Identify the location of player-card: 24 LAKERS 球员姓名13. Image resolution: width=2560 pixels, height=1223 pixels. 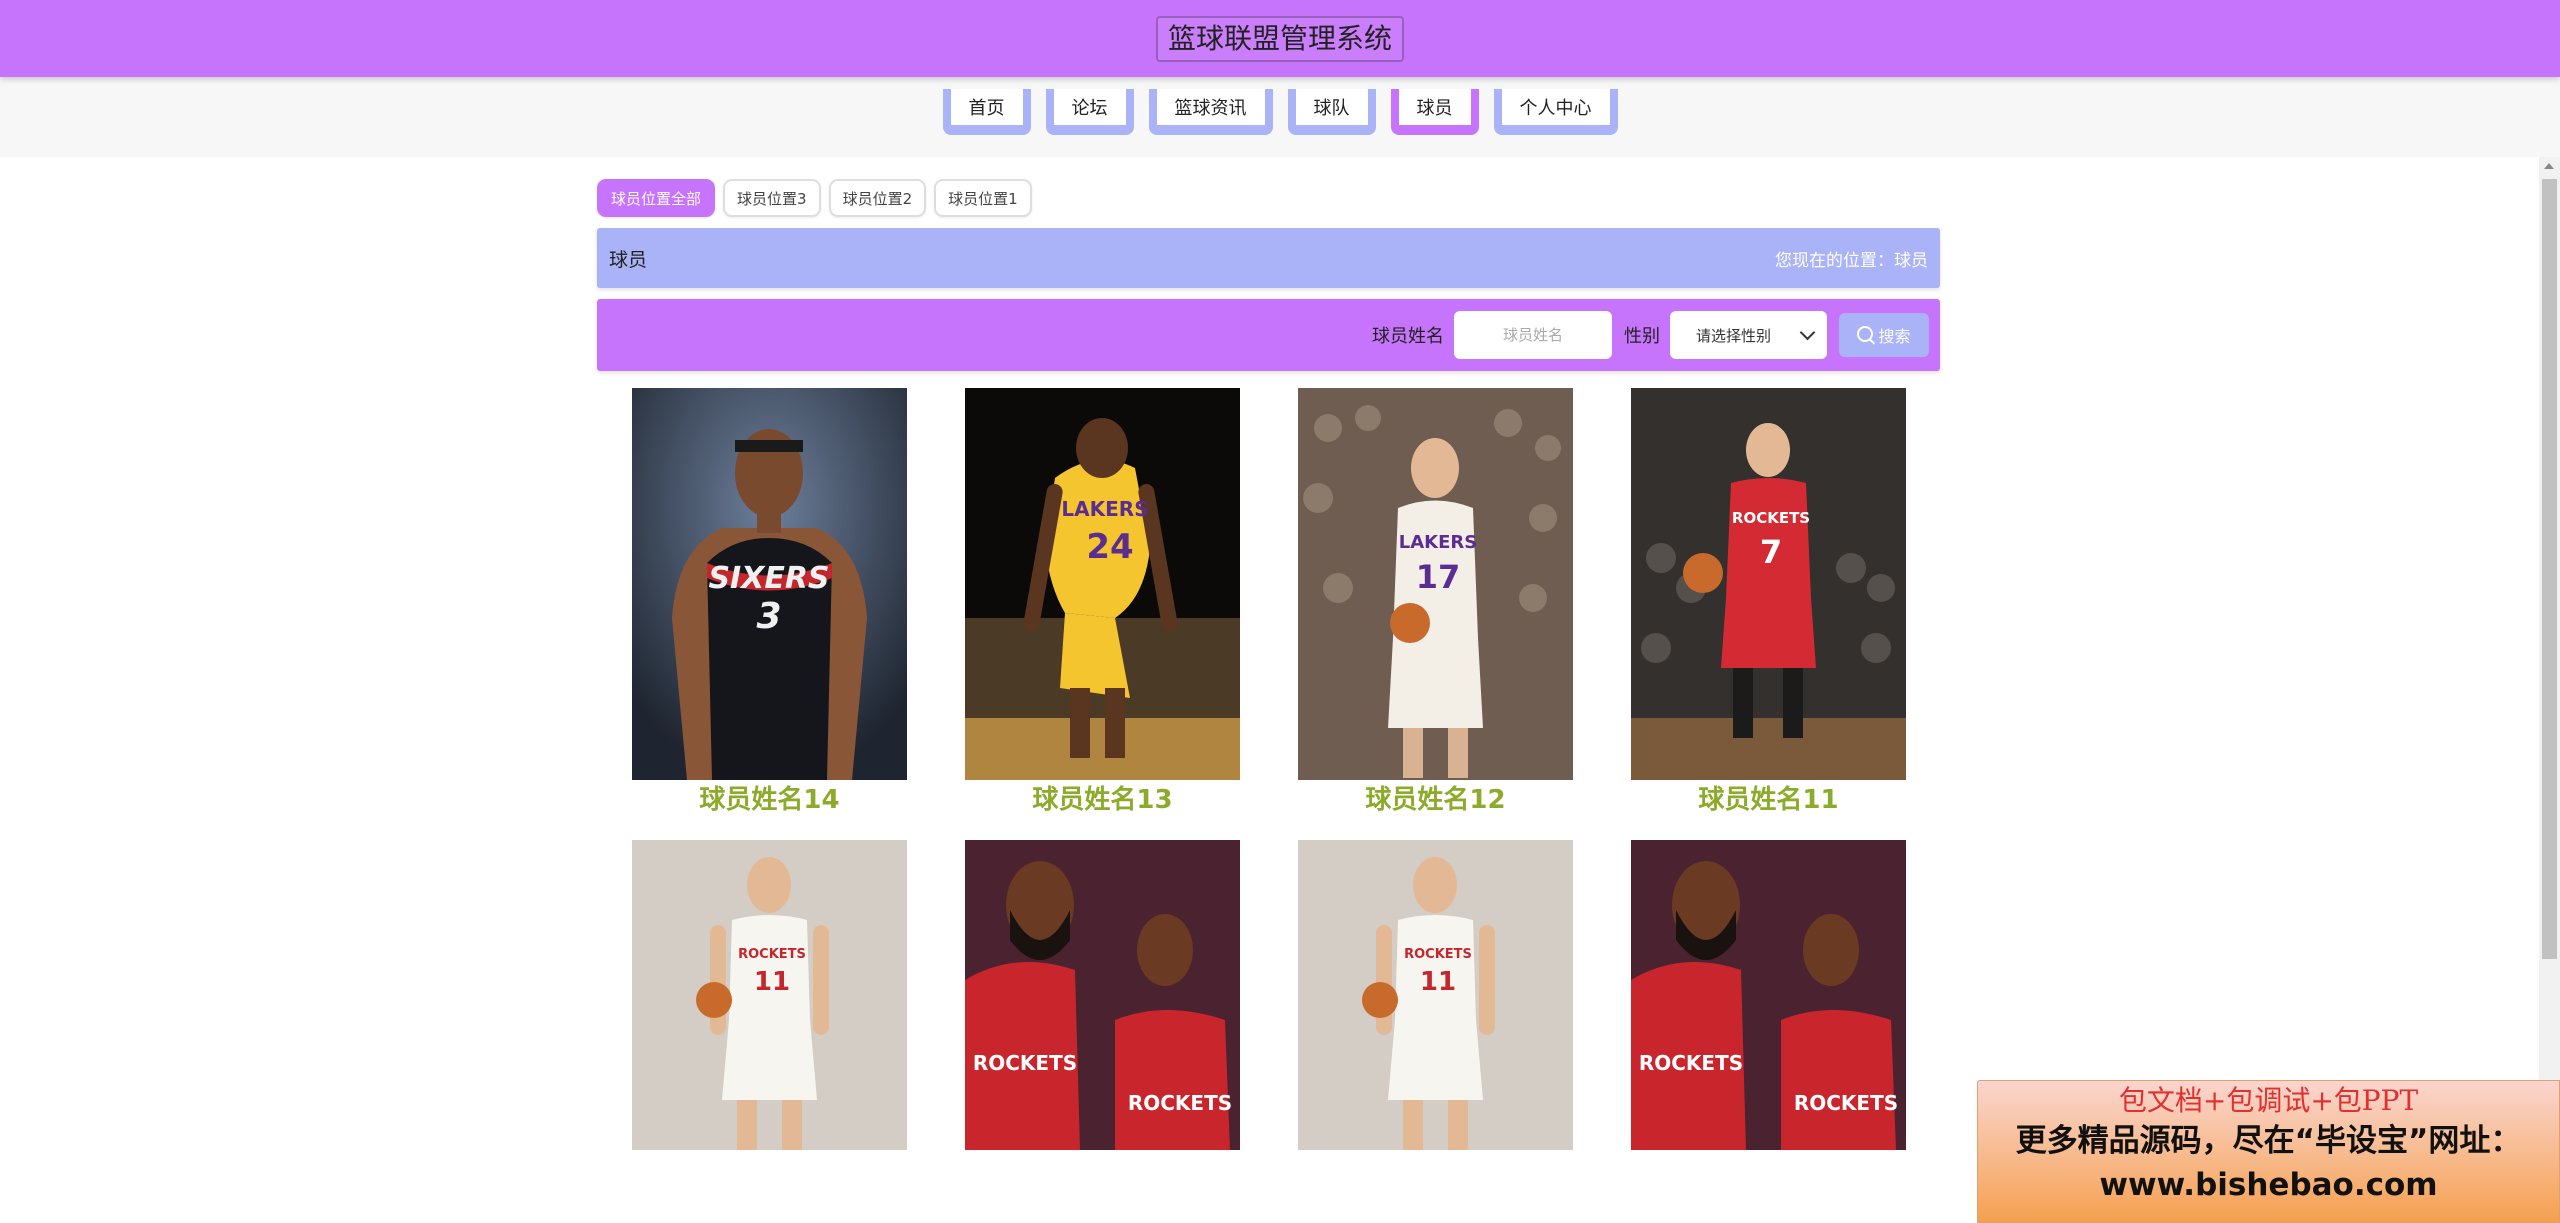
(1102, 602).